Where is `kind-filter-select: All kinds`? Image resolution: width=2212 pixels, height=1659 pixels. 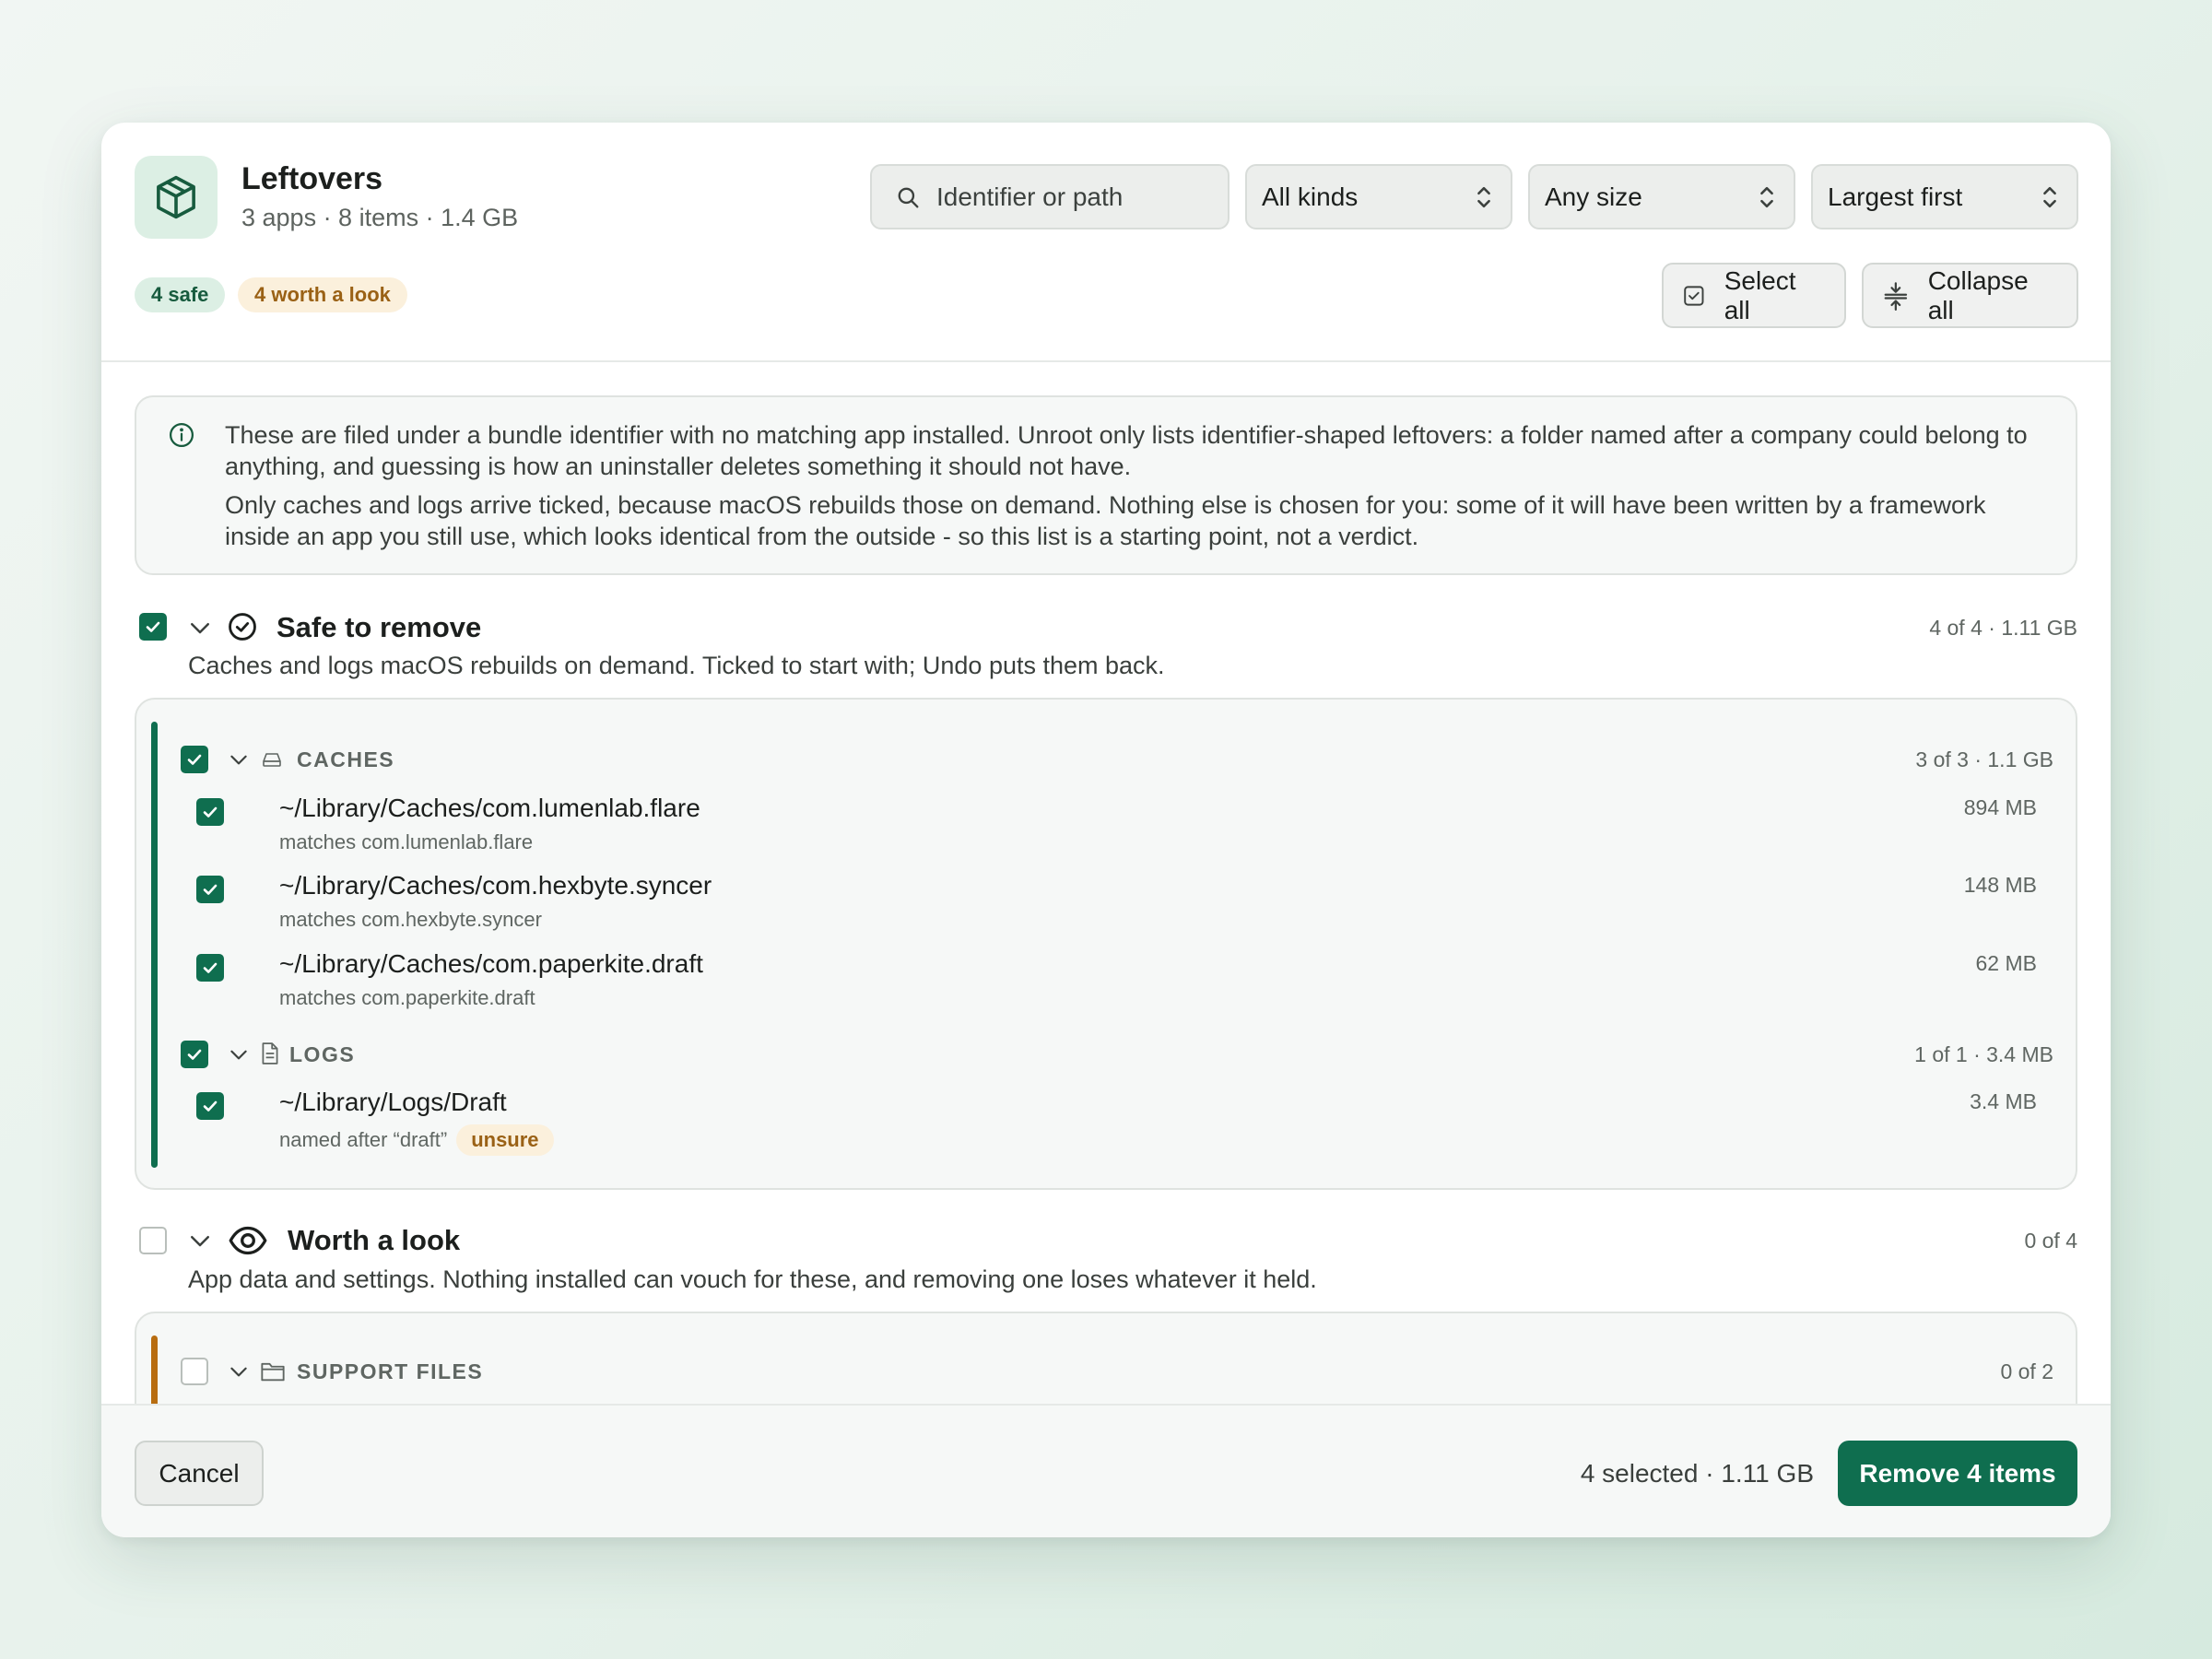 kind-filter-select: All kinds is located at coordinates (1378, 196).